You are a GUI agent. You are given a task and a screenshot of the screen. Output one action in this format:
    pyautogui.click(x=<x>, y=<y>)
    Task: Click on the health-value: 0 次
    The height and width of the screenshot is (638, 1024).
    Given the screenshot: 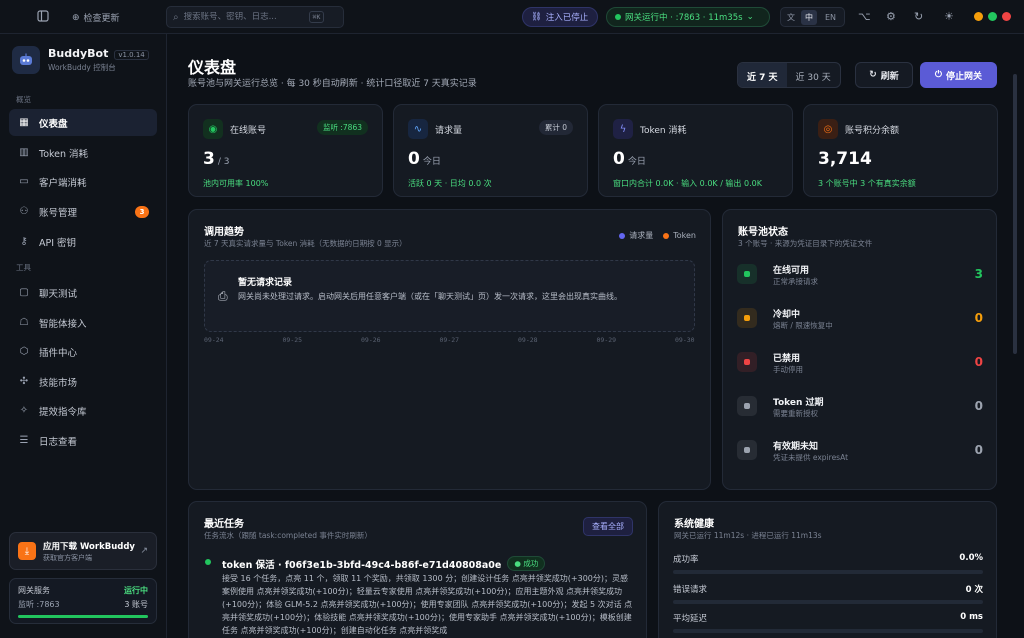 What is the action you would take?
    pyautogui.click(x=974, y=590)
    